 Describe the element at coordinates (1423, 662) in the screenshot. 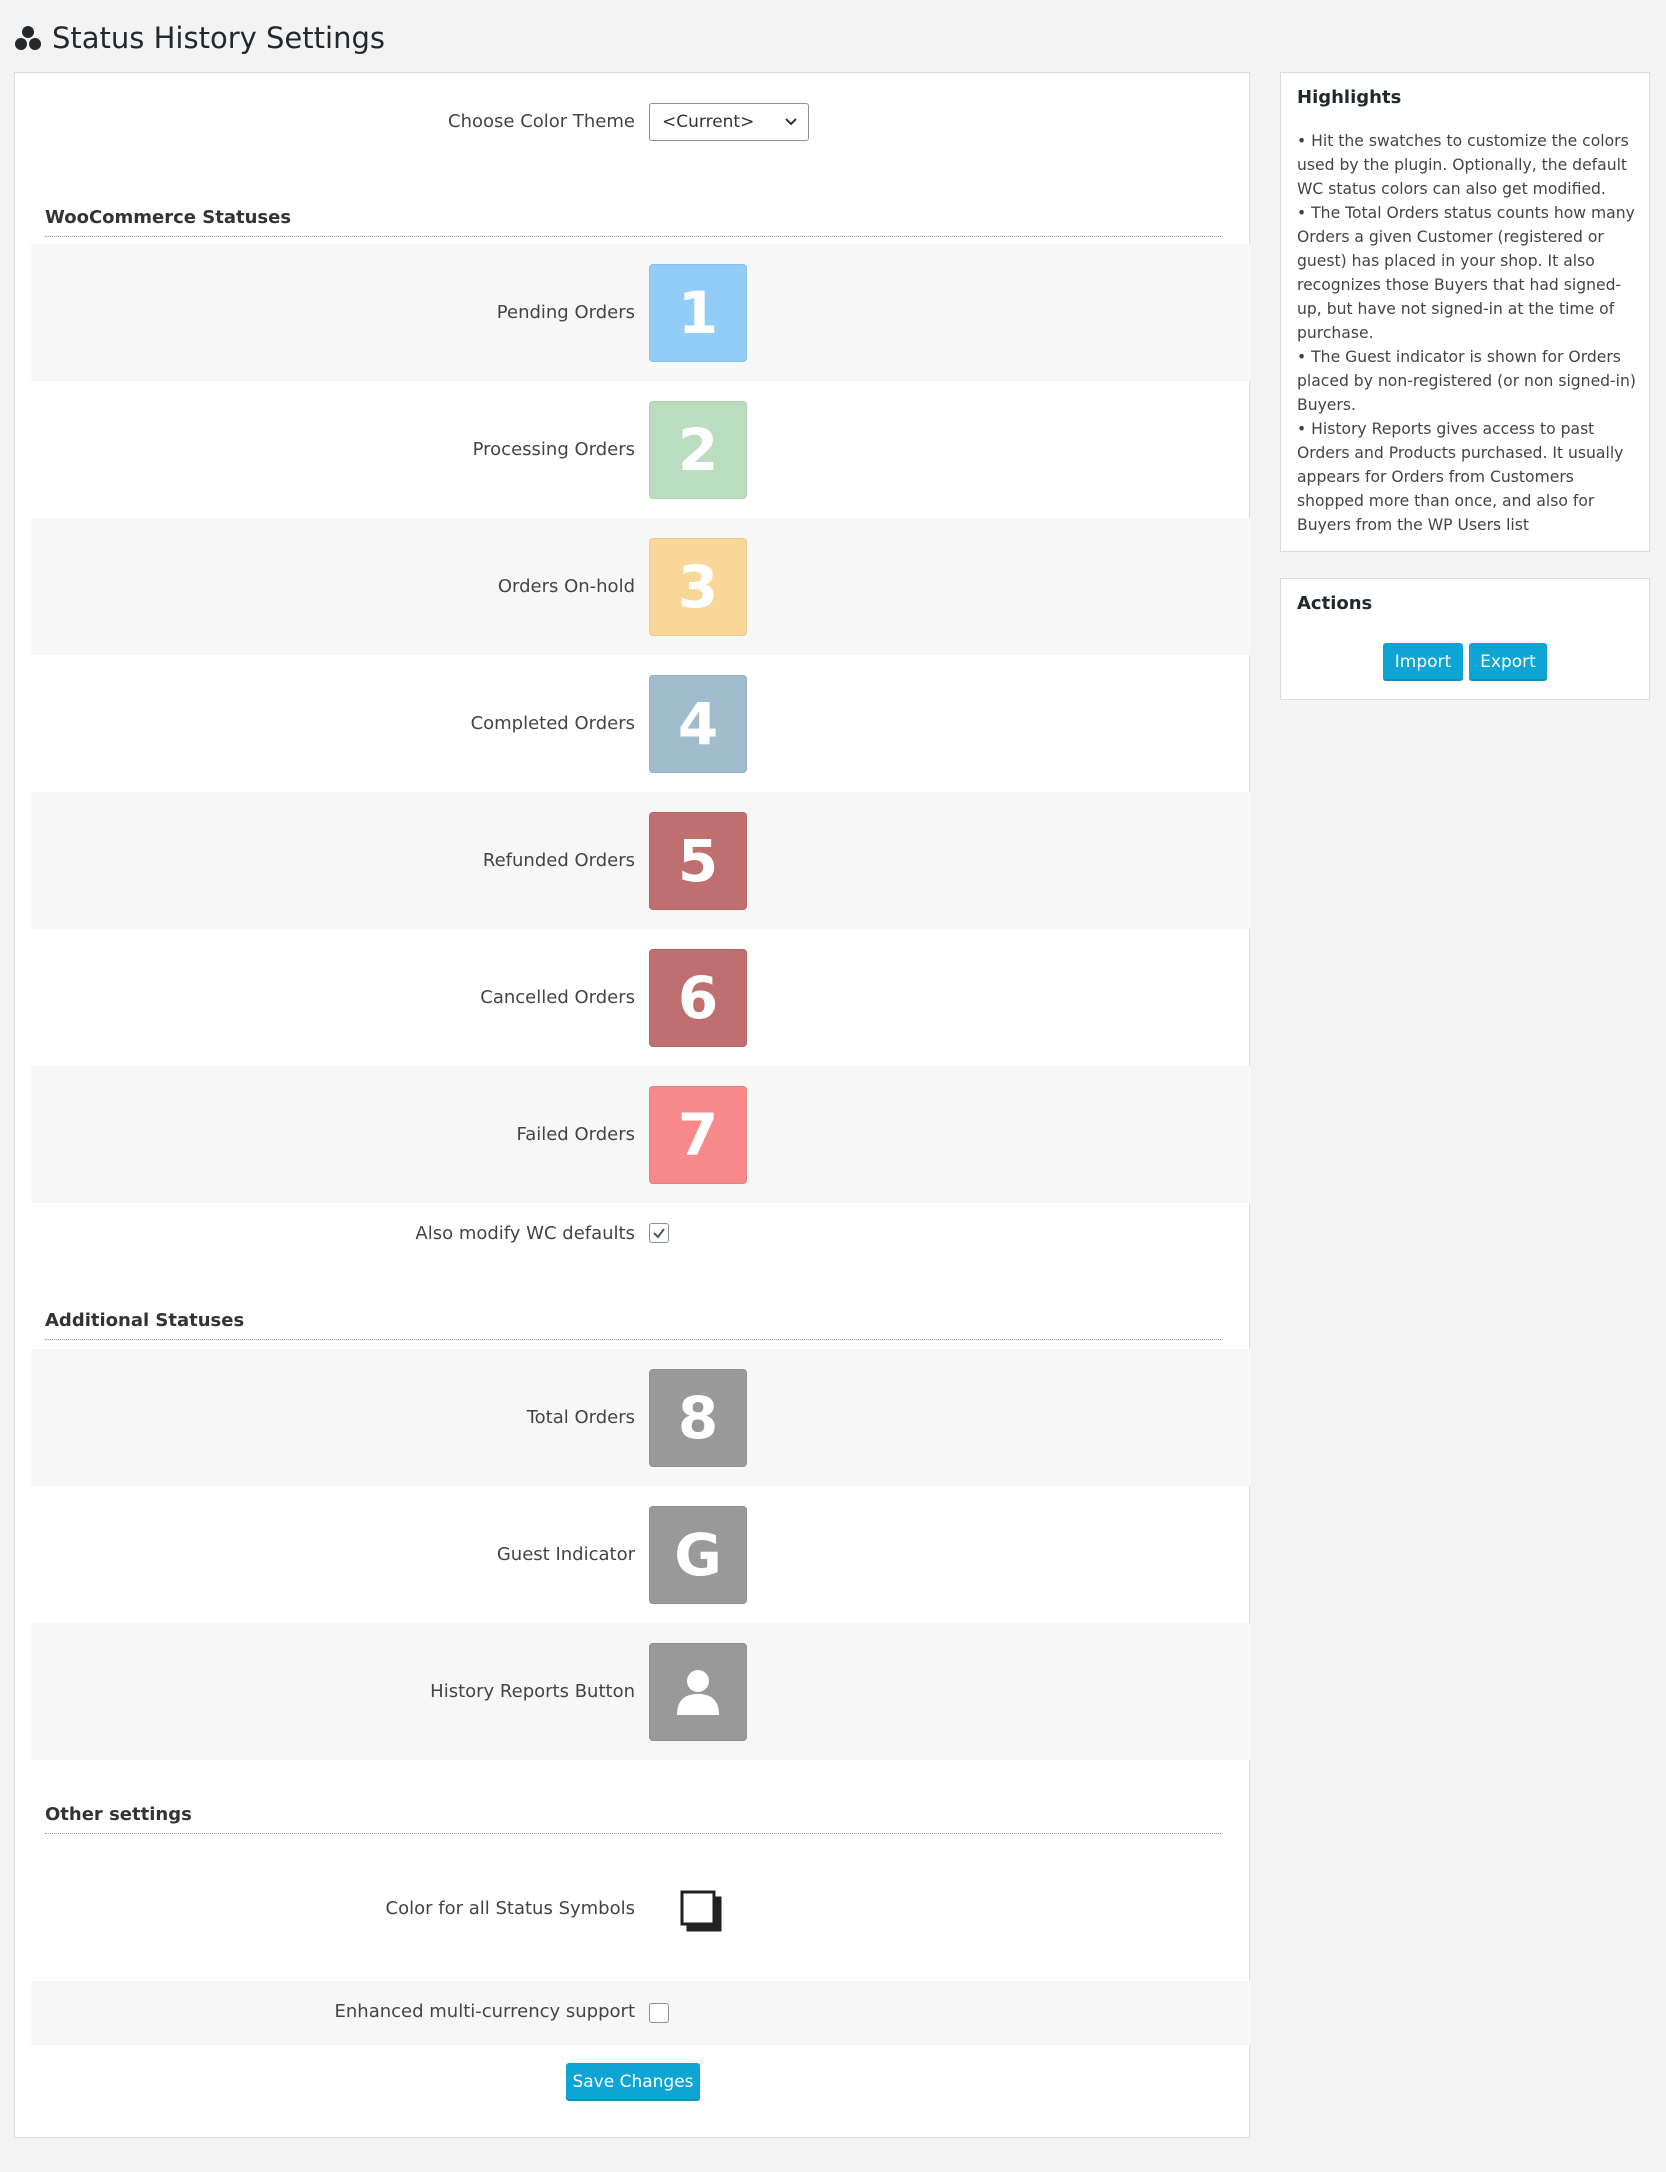

I see `import-button: Import` at that location.